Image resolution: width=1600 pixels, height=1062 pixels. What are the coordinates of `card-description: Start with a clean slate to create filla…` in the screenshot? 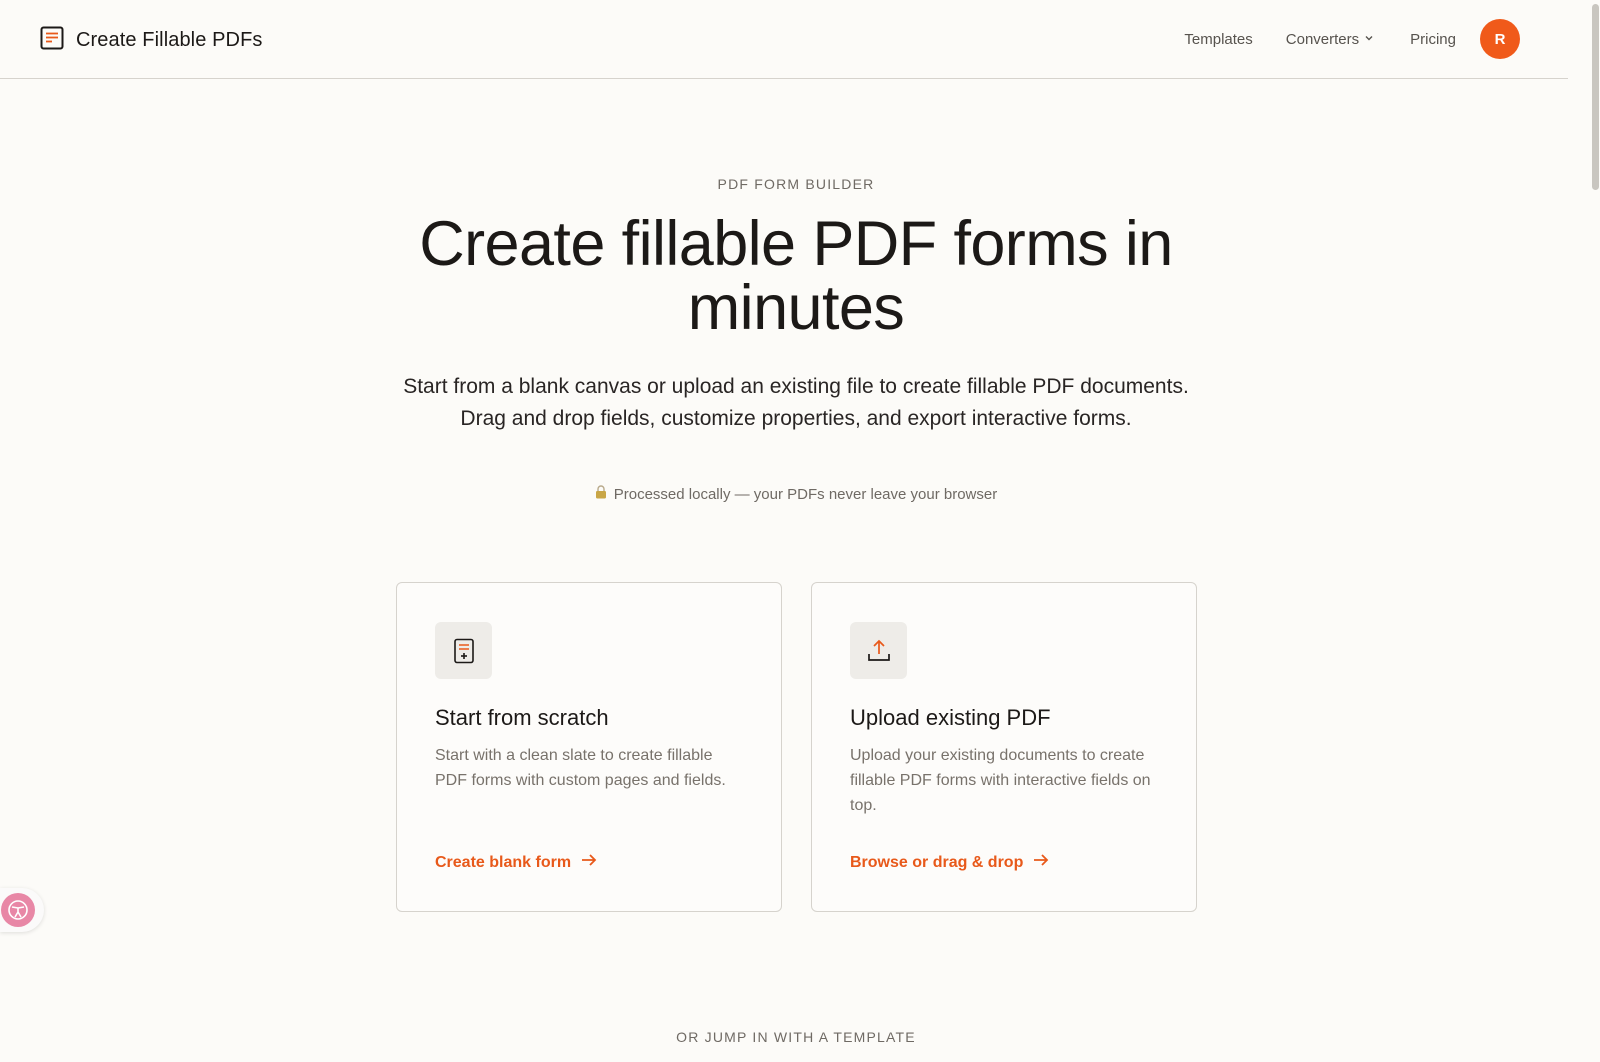 It's located at (580, 768).